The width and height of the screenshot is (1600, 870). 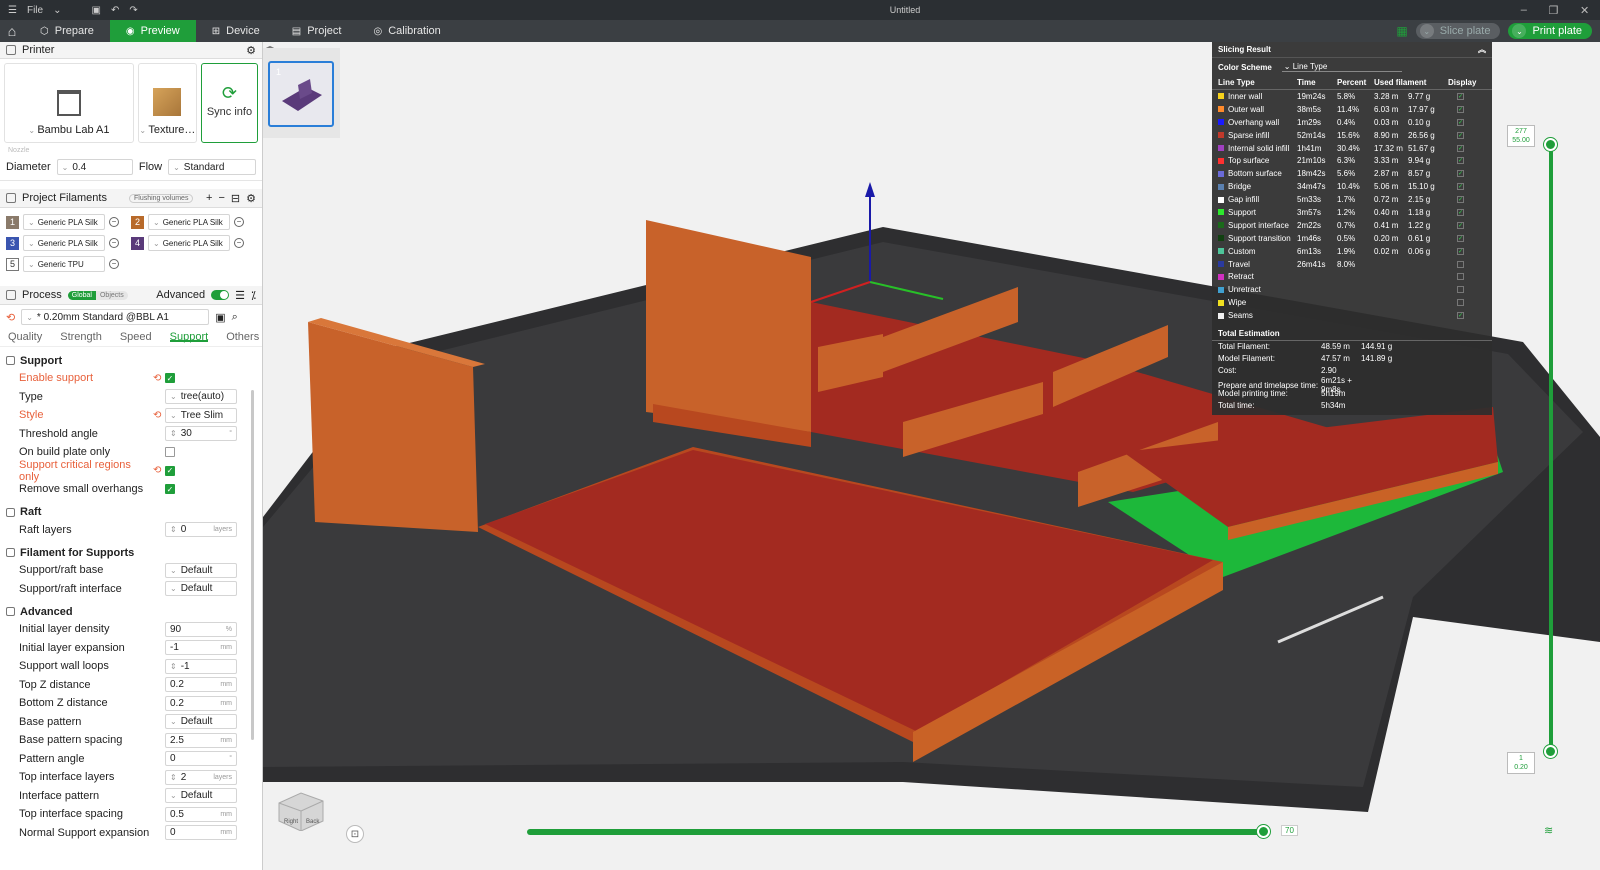 What do you see at coordinates (12, 243) in the screenshot?
I see `filament-number: 3` at bounding box center [12, 243].